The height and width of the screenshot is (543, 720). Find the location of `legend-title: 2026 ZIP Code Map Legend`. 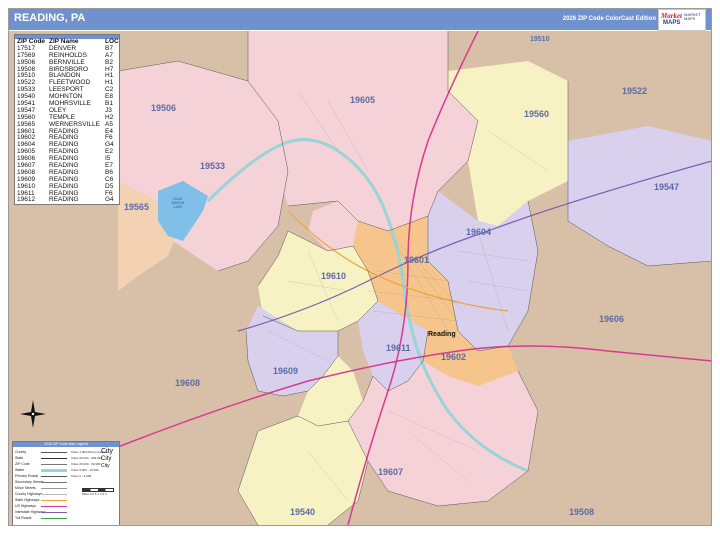

legend-title: 2026 ZIP Code Map Legend is located at coordinates (66, 444).